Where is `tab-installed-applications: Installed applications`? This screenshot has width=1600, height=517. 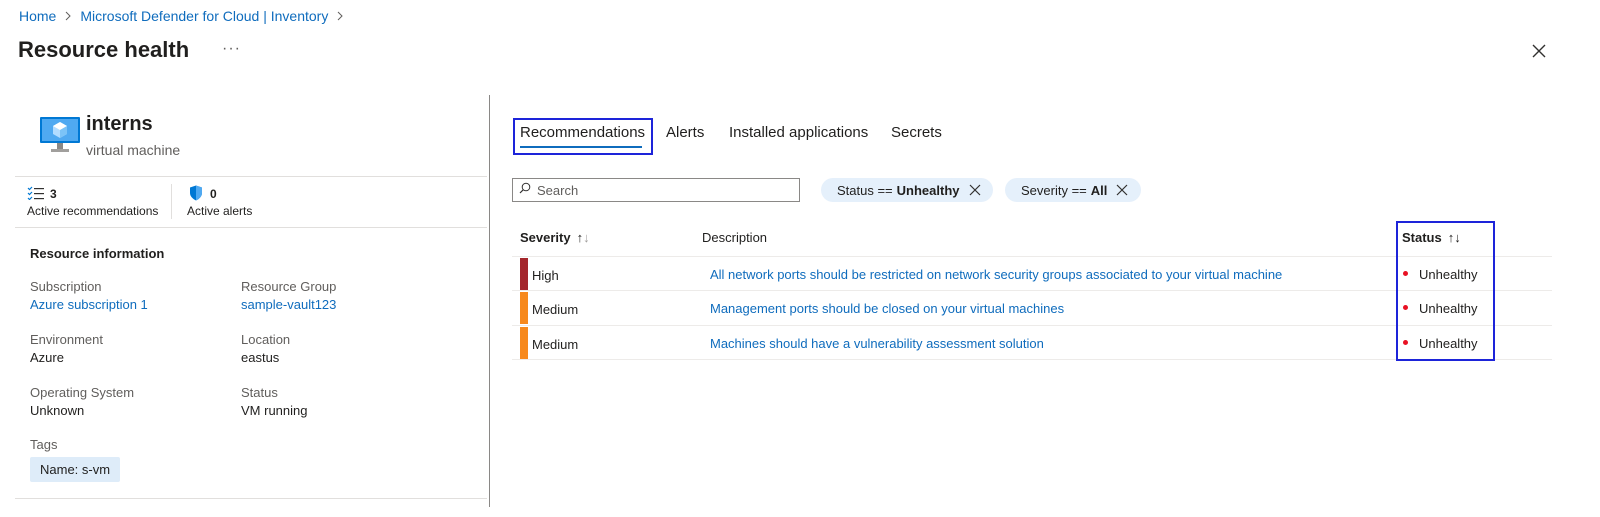
tab-installed-applications: Installed applications is located at coordinates (798, 132).